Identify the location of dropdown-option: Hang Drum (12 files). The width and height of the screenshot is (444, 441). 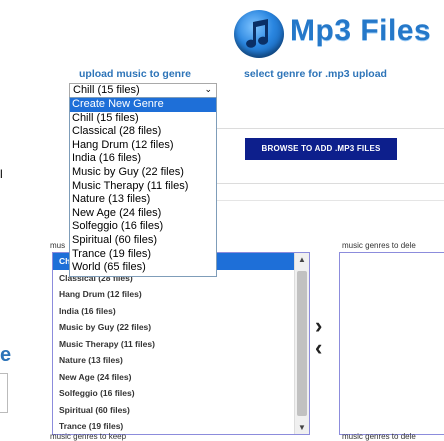
(143, 146).